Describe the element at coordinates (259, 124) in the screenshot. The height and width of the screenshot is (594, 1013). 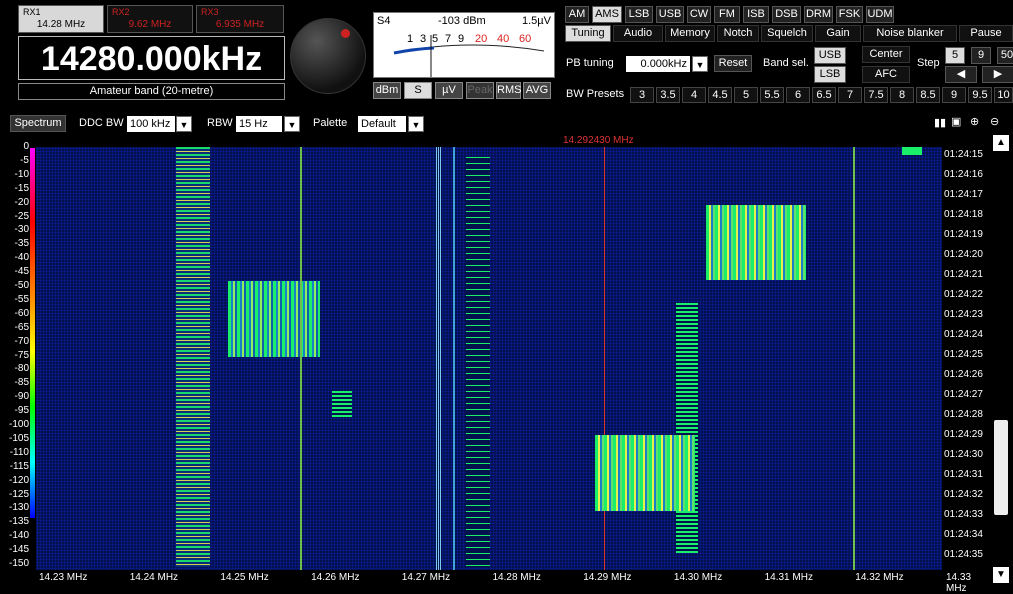
I see `rbw-select: 15 Hz` at that location.